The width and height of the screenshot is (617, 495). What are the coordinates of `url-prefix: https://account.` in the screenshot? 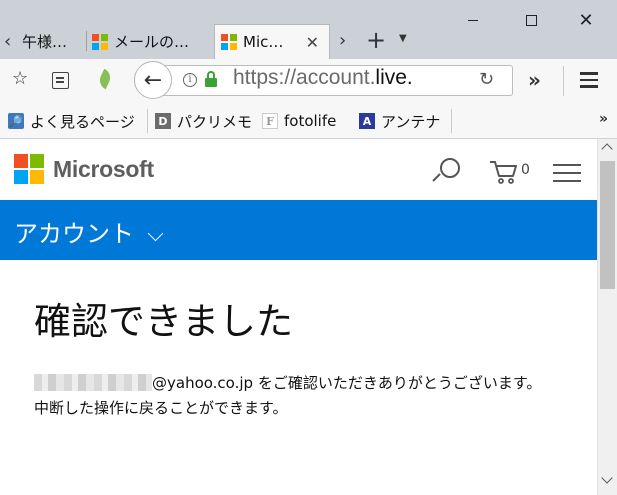 It's located at (304, 77).